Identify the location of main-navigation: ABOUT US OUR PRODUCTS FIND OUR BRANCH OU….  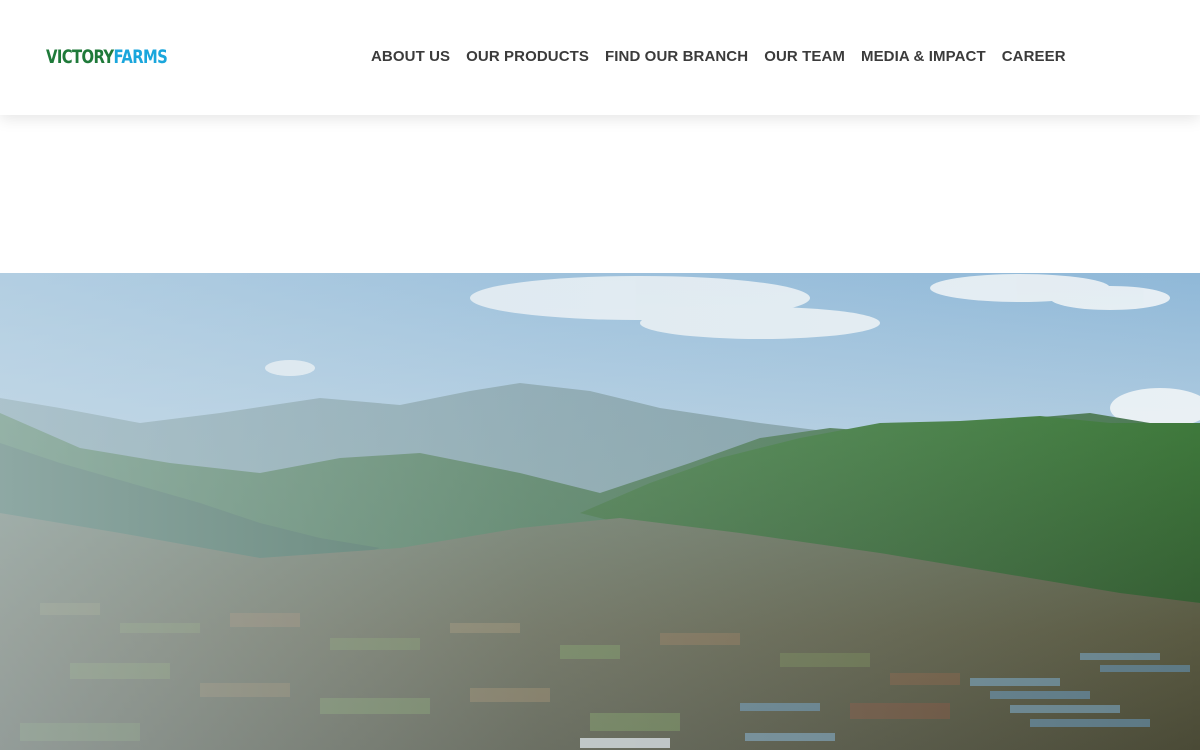
(718, 57).